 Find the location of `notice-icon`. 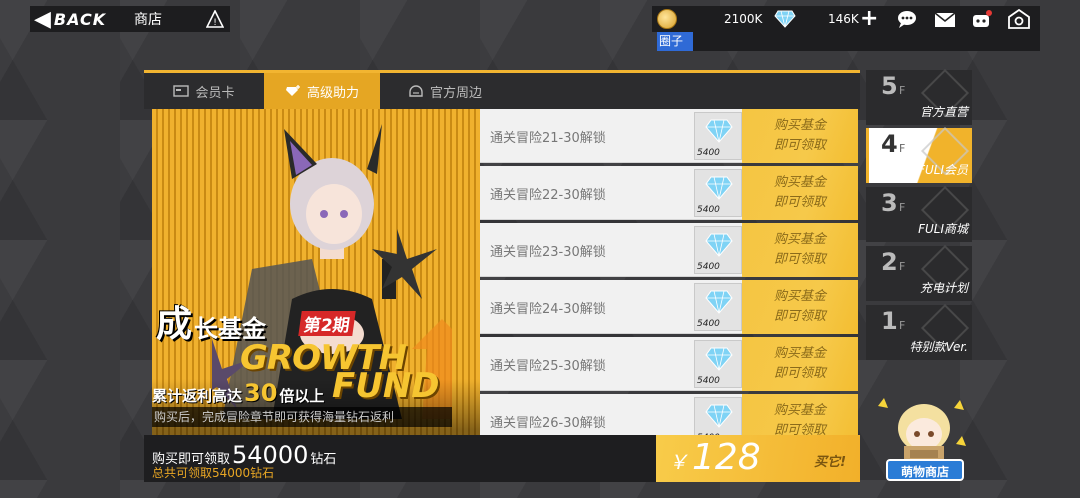

notice-icon is located at coordinates (981, 19).